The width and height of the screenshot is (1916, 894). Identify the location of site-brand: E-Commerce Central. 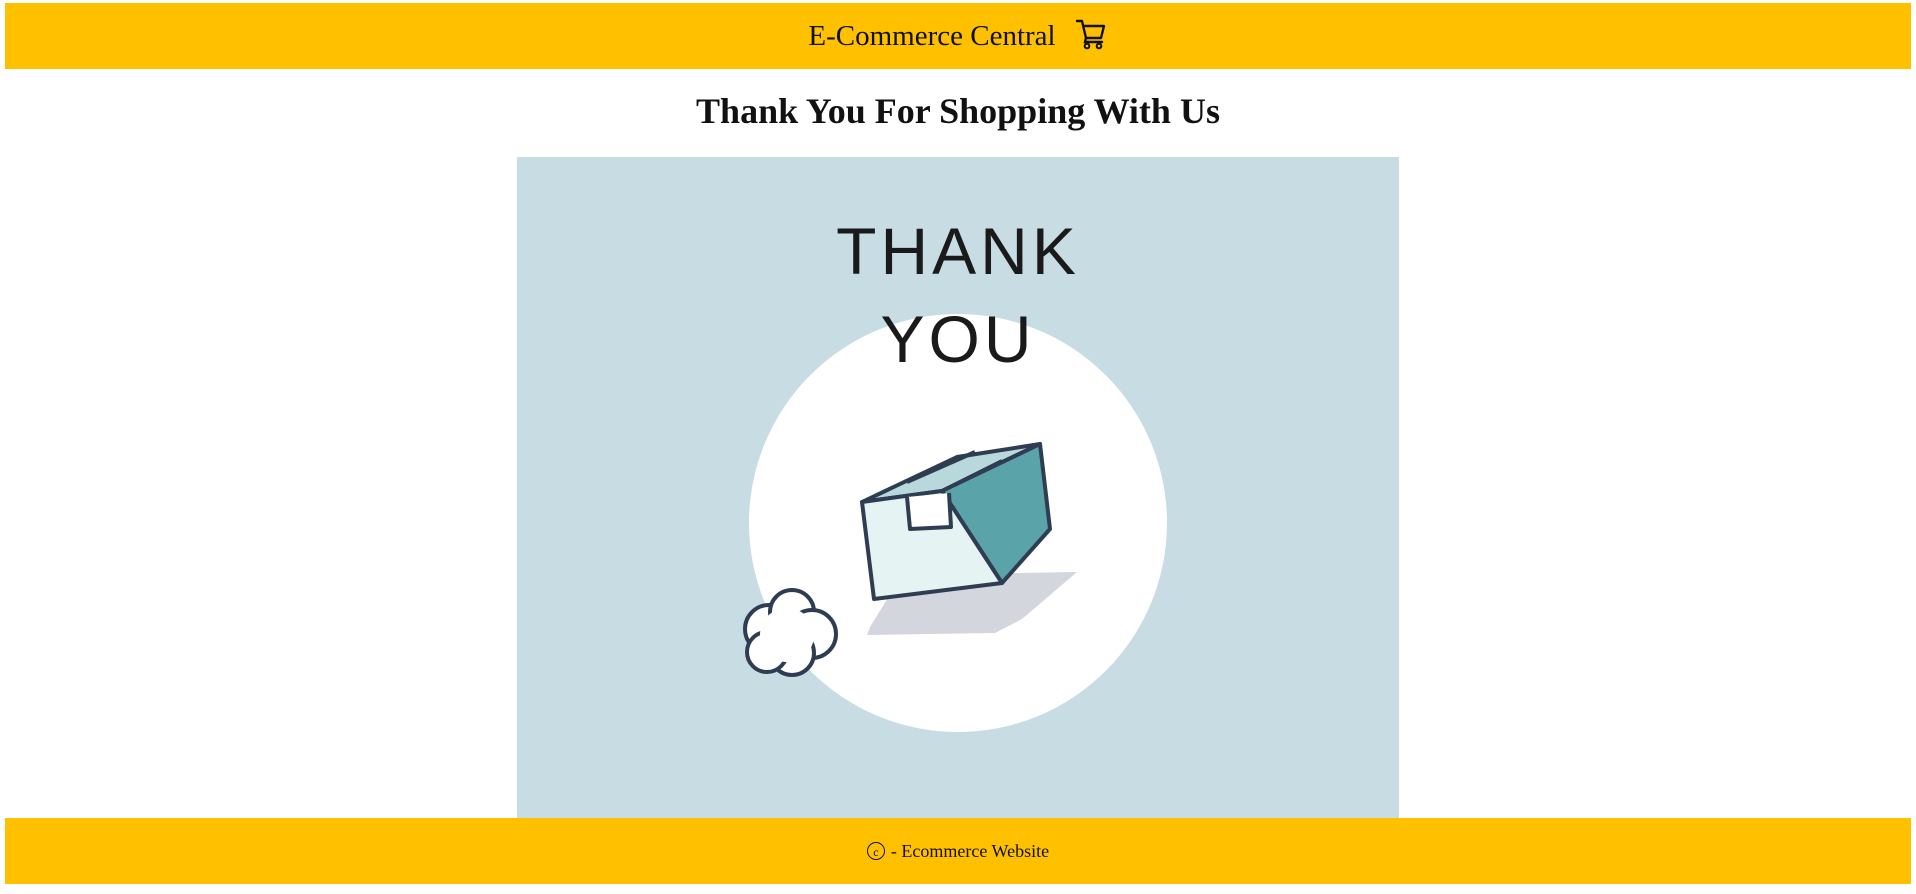
(931, 36).